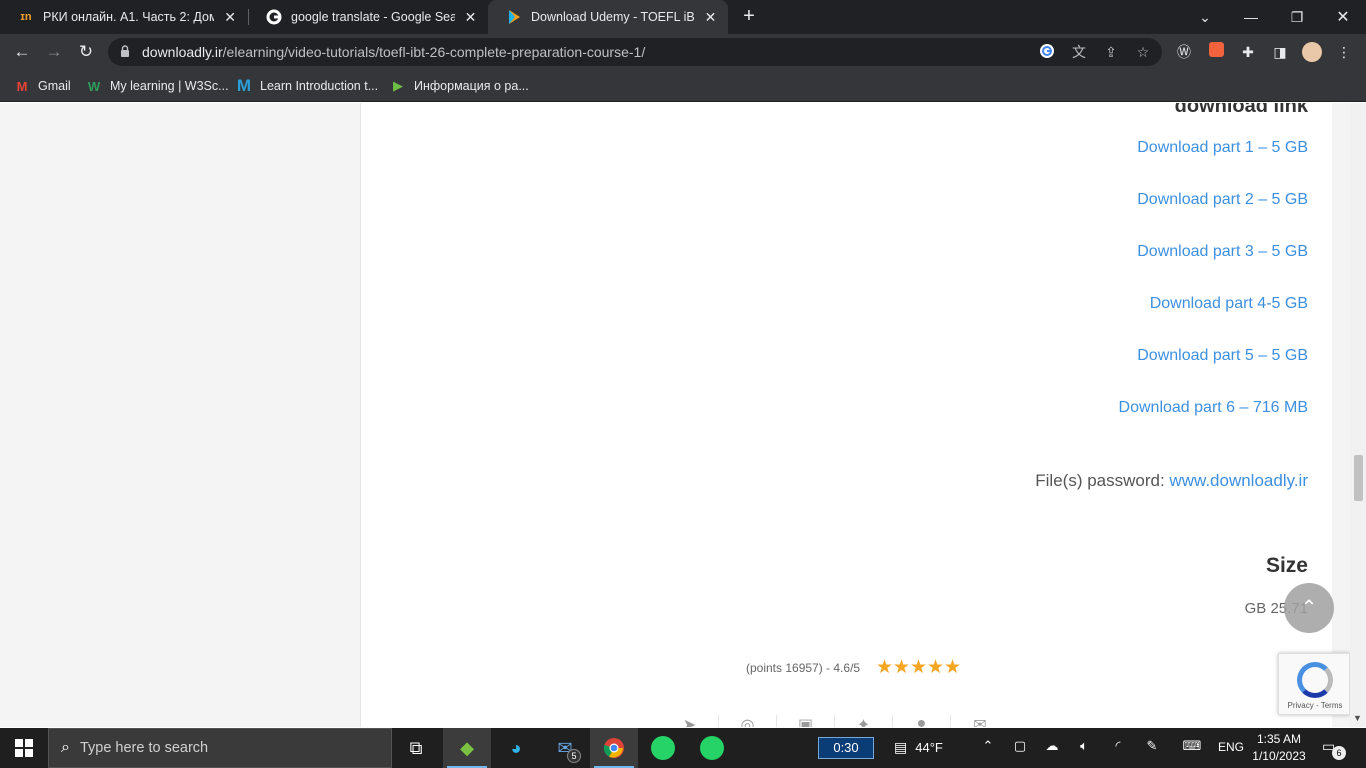 This screenshot has width=1366, height=768. I want to click on taskbar-app-mail: ✉ 5, so click(565, 748).